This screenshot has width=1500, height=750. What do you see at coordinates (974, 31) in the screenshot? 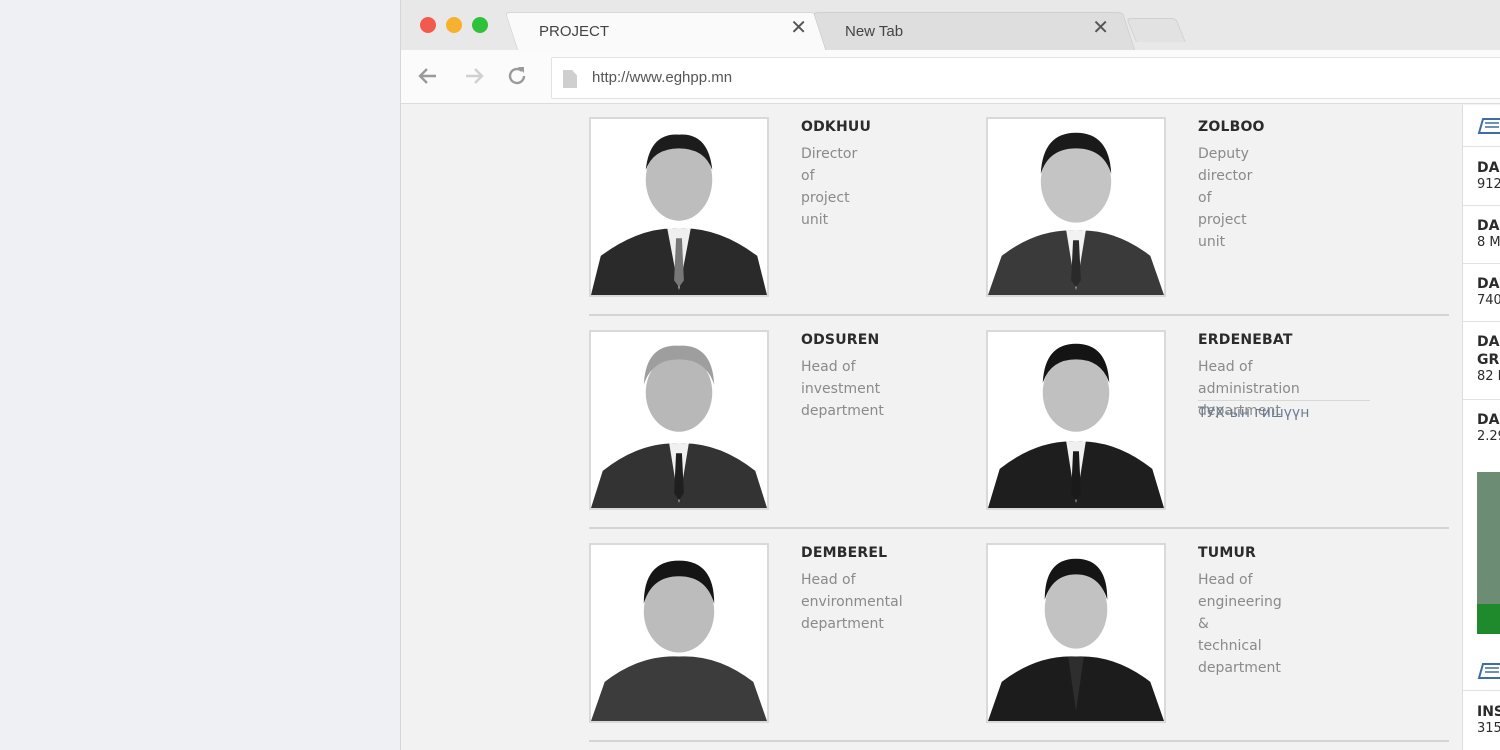
I see `tab-new-tab: New Tab ✕` at bounding box center [974, 31].